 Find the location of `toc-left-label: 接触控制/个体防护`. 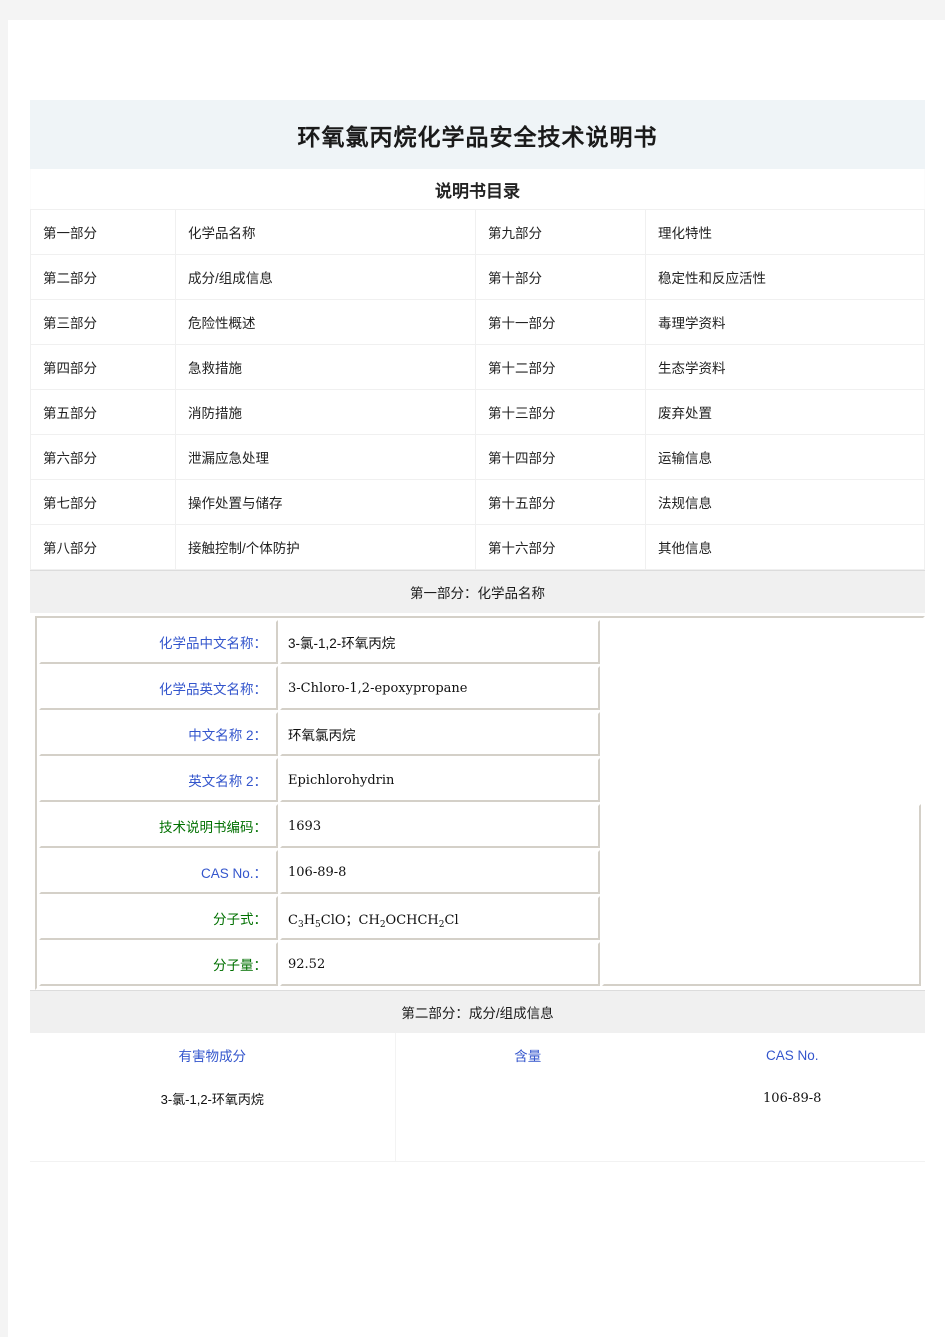

toc-left-label: 接触控制/个体防护 is located at coordinates (325, 547).